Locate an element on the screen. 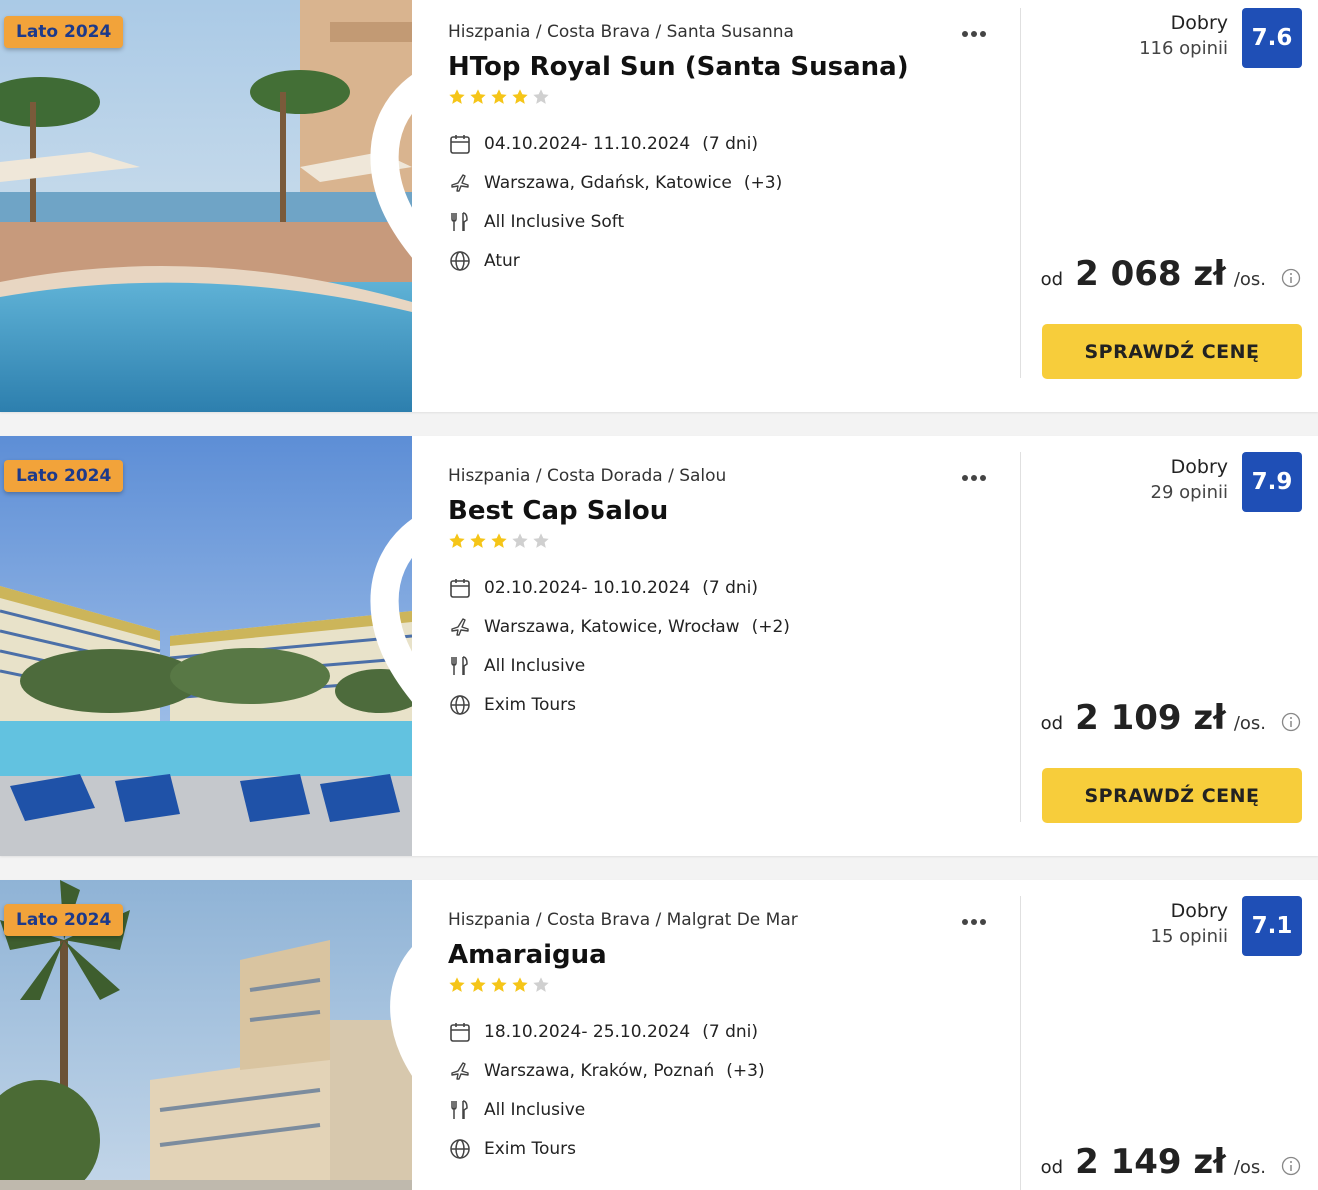  rating-summary: Dobry 29 opinii is located at coordinates (1189, 479).